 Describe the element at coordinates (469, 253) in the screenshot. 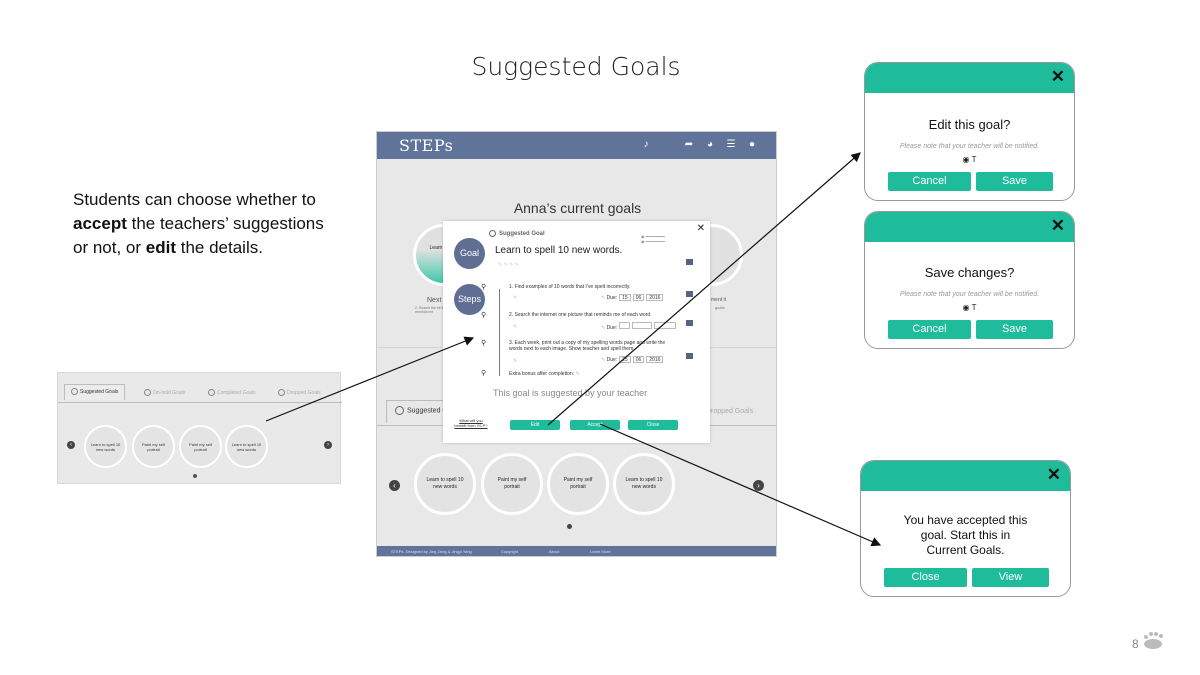

I see `goal-bubble: Goal` at that location.